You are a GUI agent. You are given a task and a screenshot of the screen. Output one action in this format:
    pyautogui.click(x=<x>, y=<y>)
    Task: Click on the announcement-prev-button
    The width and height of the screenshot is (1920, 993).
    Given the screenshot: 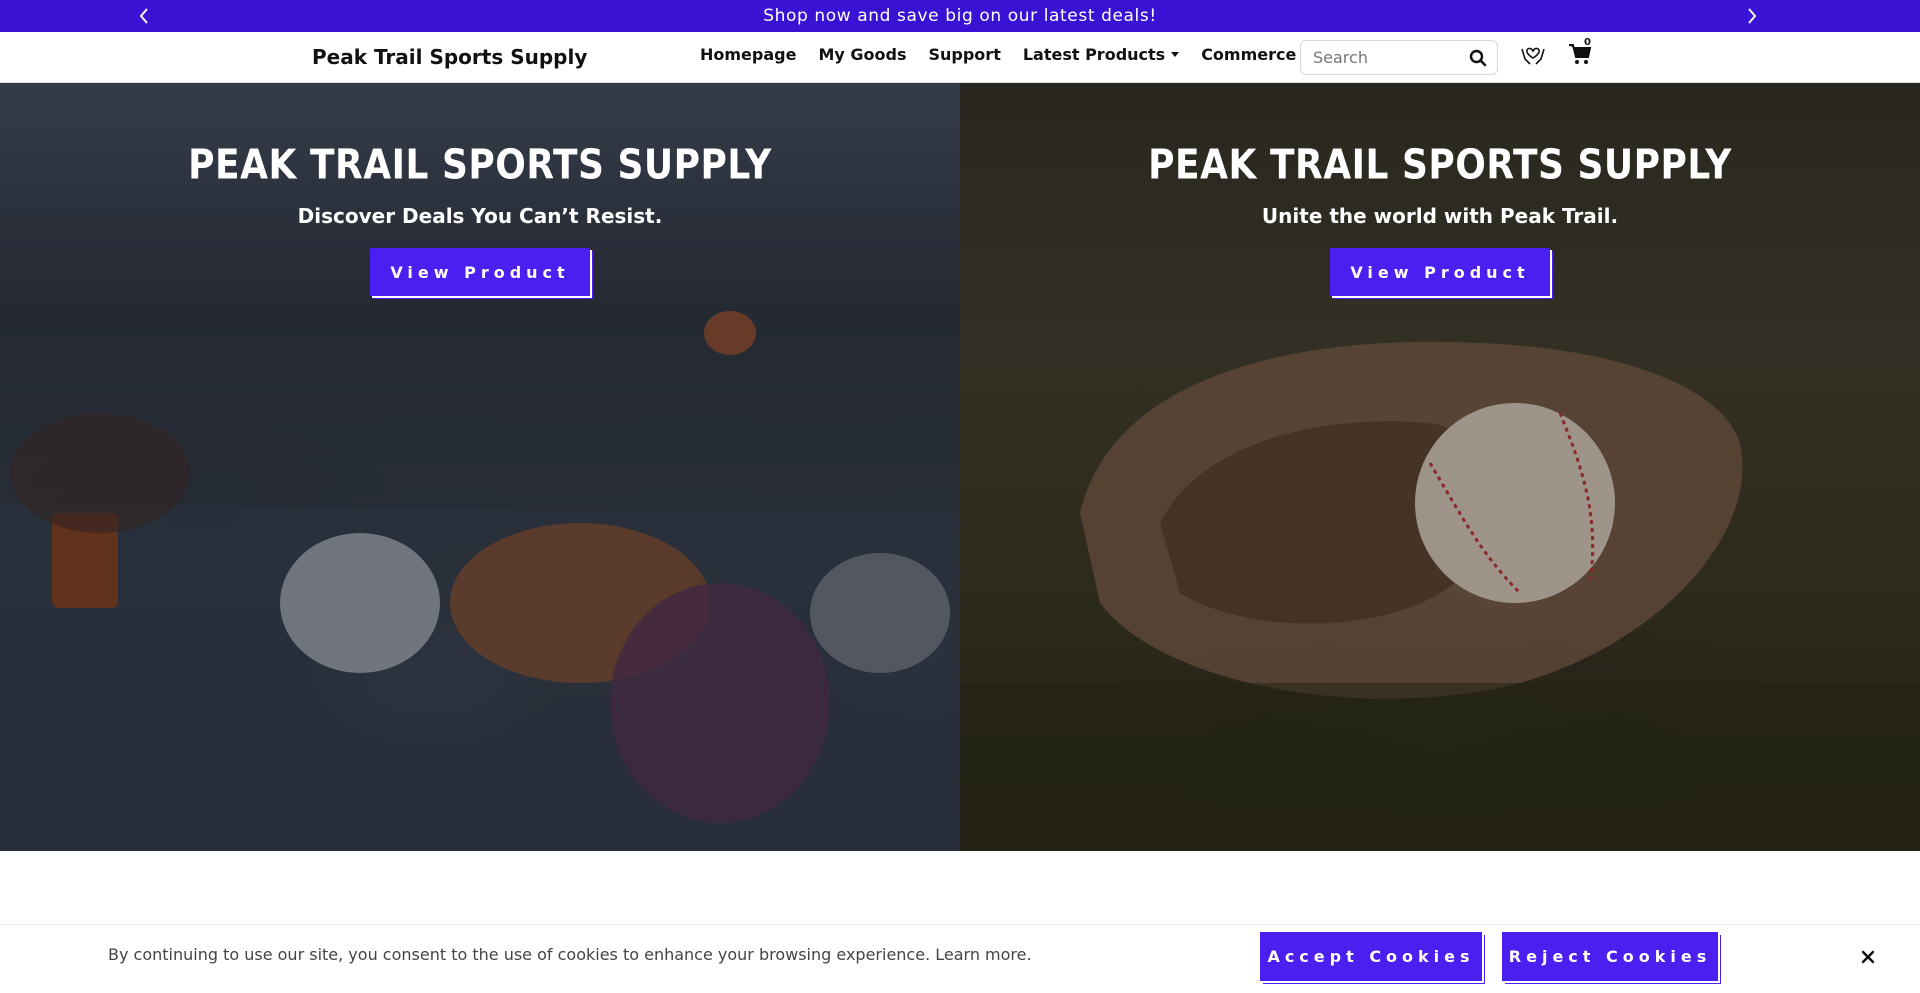 What is the action you would take?
    pyautogui.click(x=144, y=16)
    